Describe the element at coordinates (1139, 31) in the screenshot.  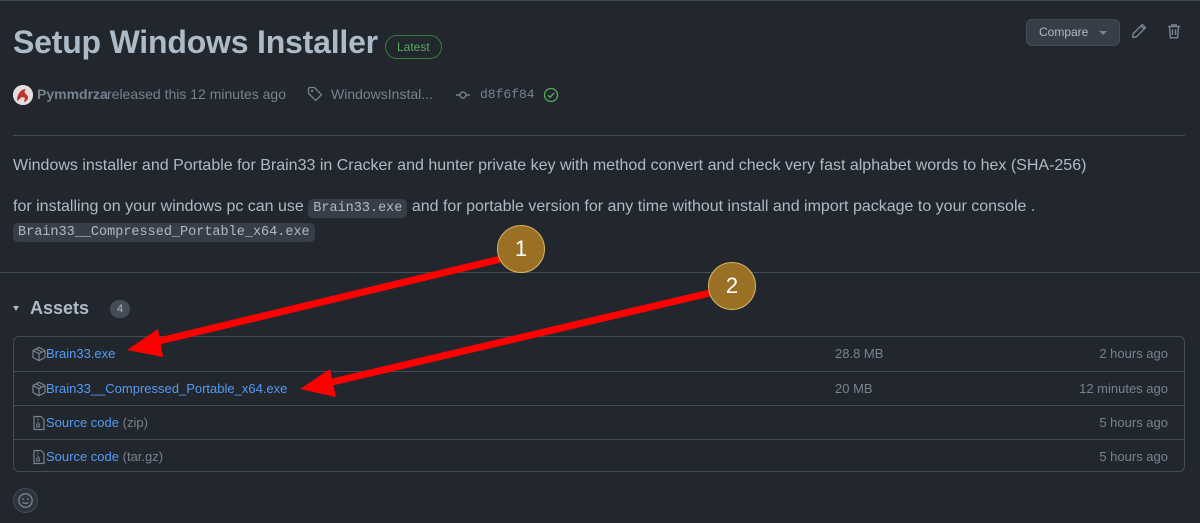
I see `pencil-icon` at that location.